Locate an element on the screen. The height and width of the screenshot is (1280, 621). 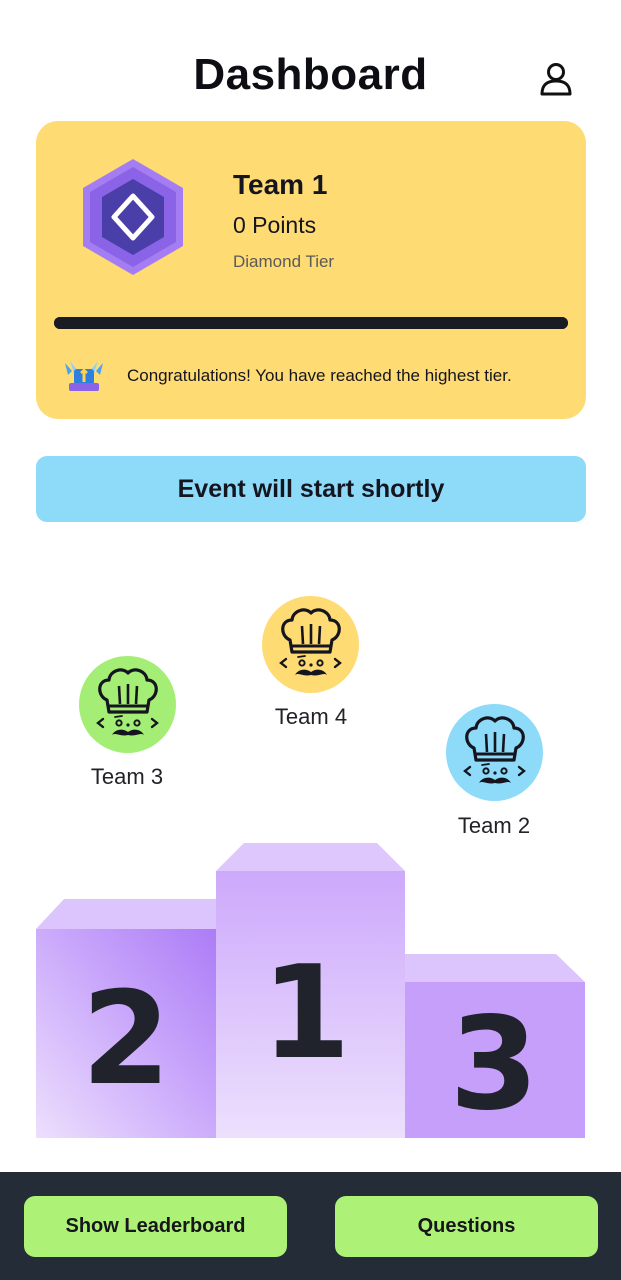
tier-progress-bar is located at coordinates (311, 323).